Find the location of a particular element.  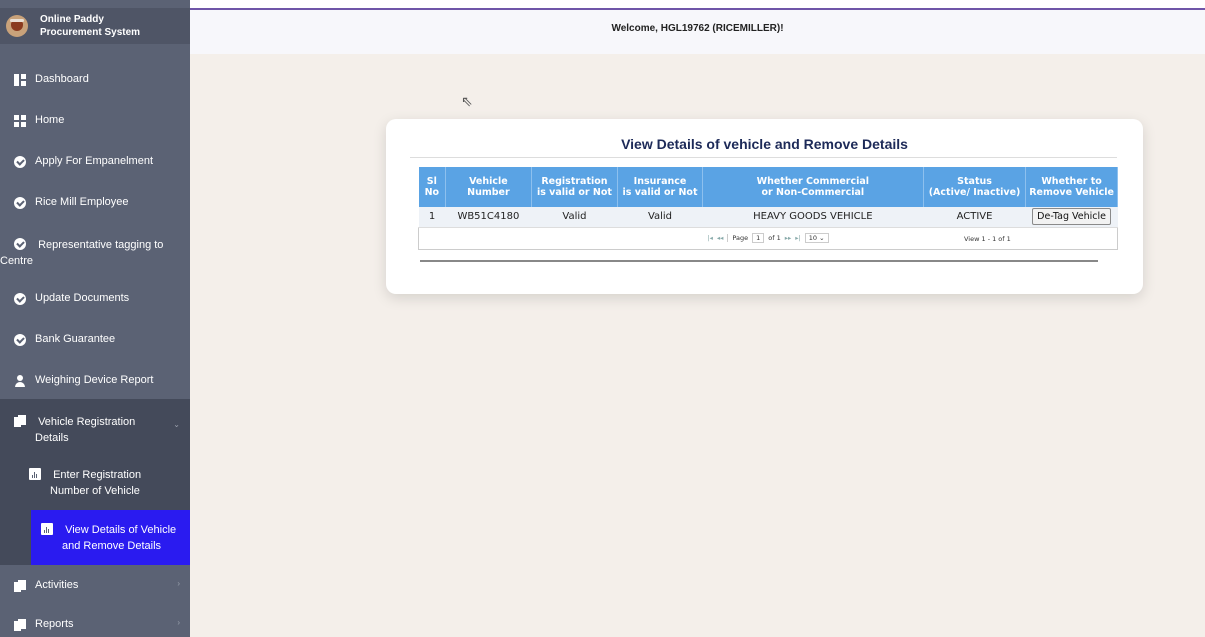

pager: |◂ ◂◂ Page 1 of 1 ▸▸ ▸| 10 ⌄ is located at coordinates (768, 238).